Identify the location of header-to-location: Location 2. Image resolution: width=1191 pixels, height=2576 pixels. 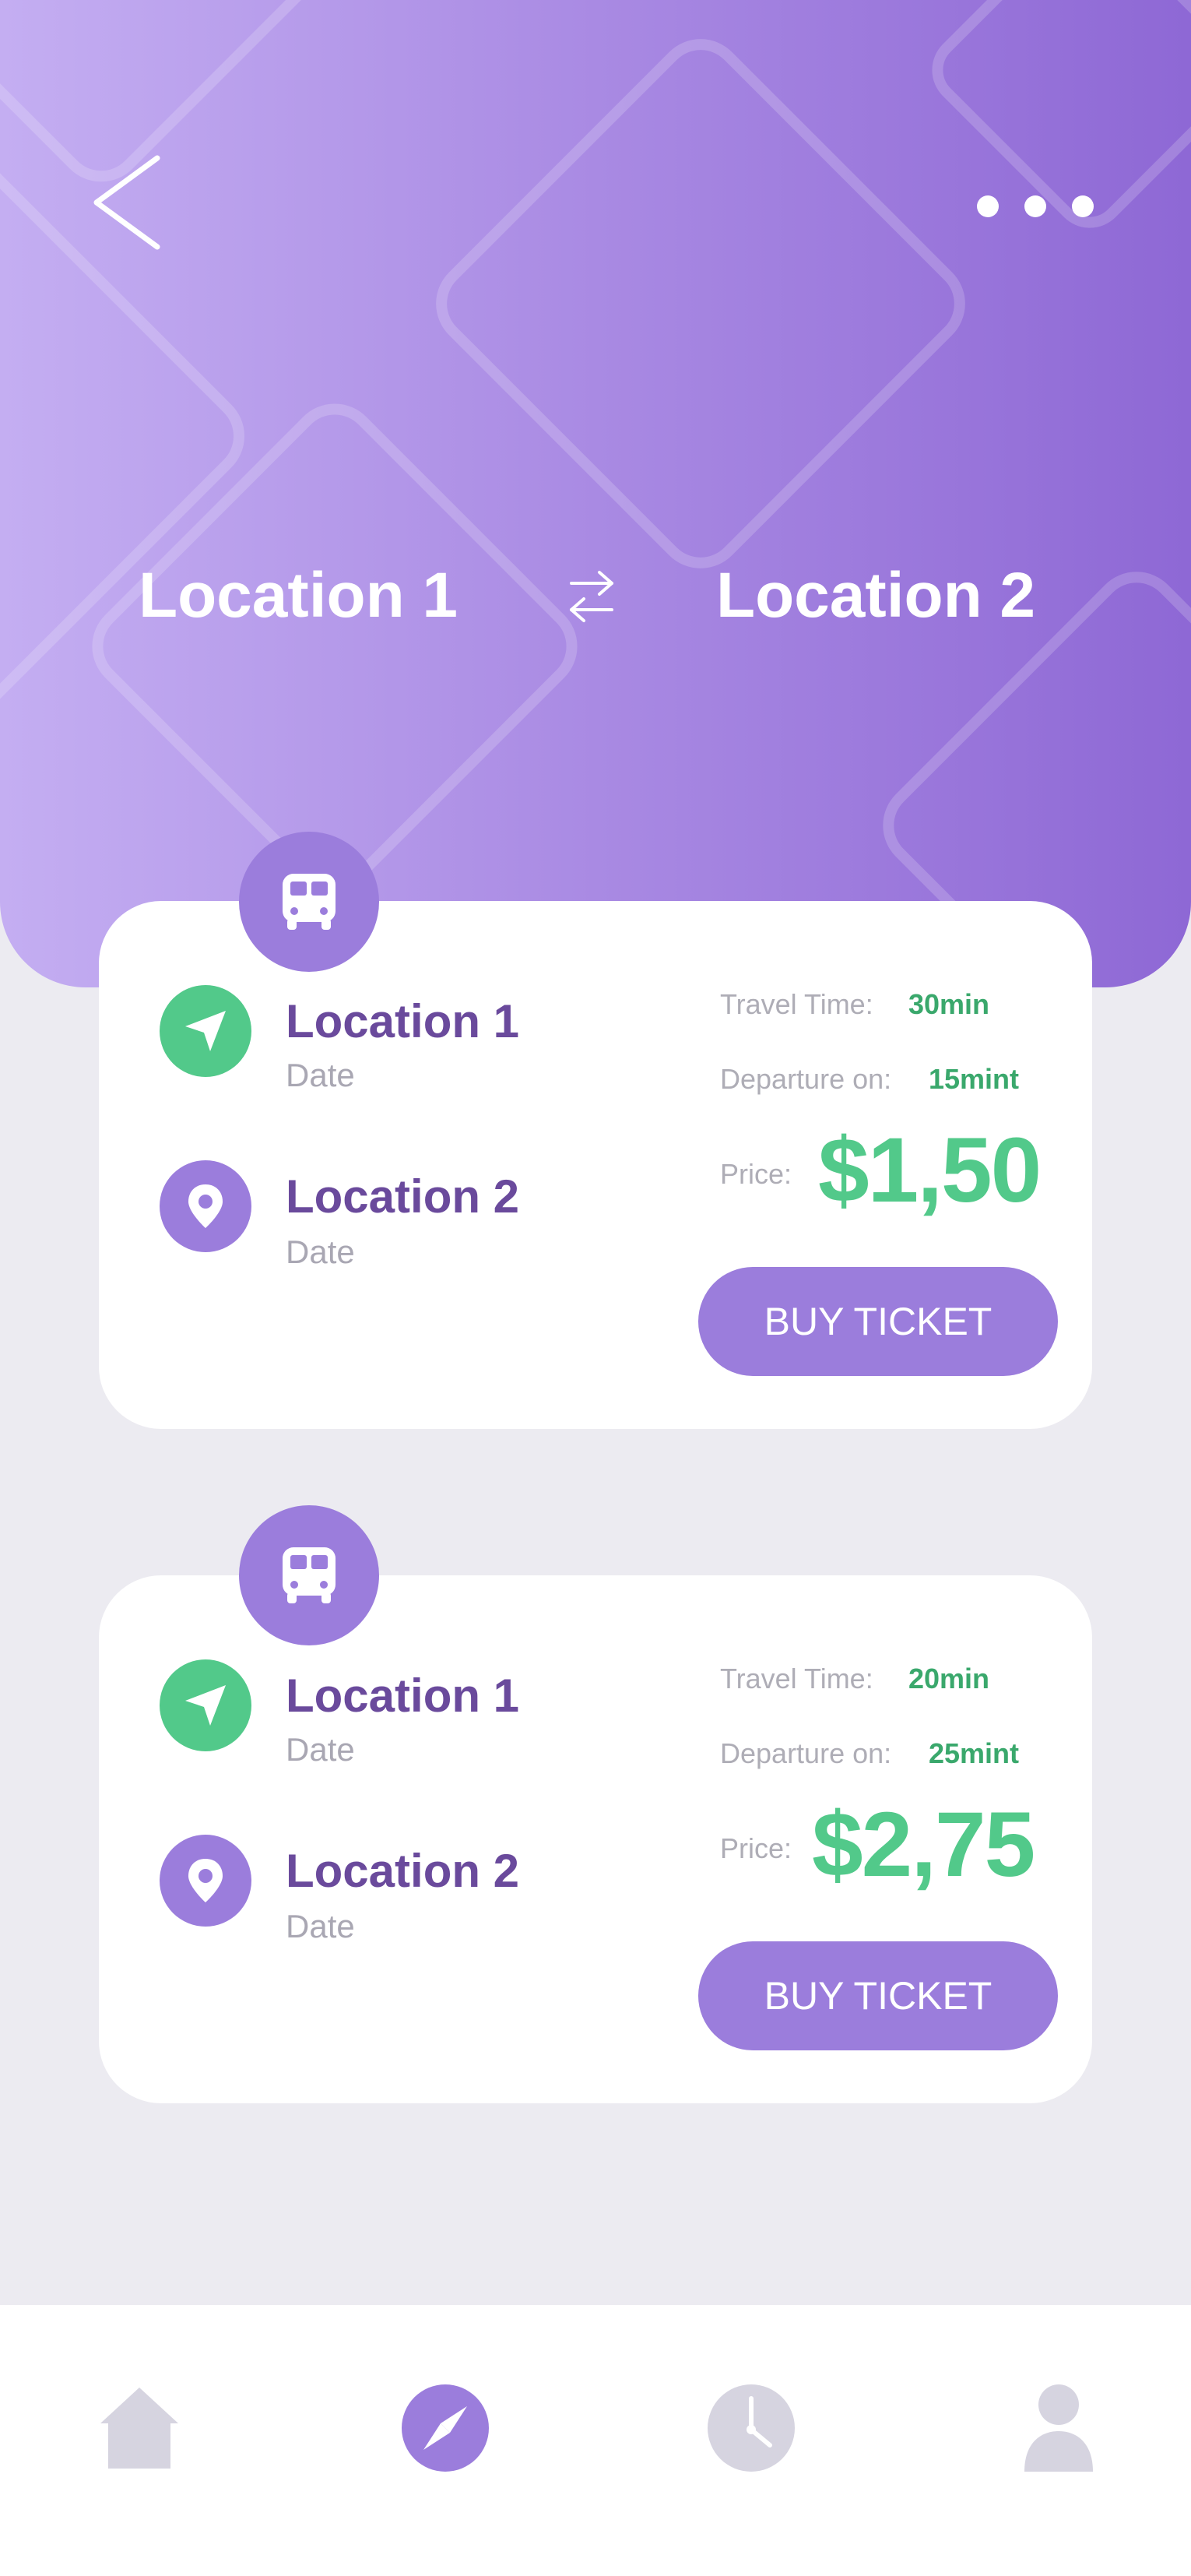
(876, 595).